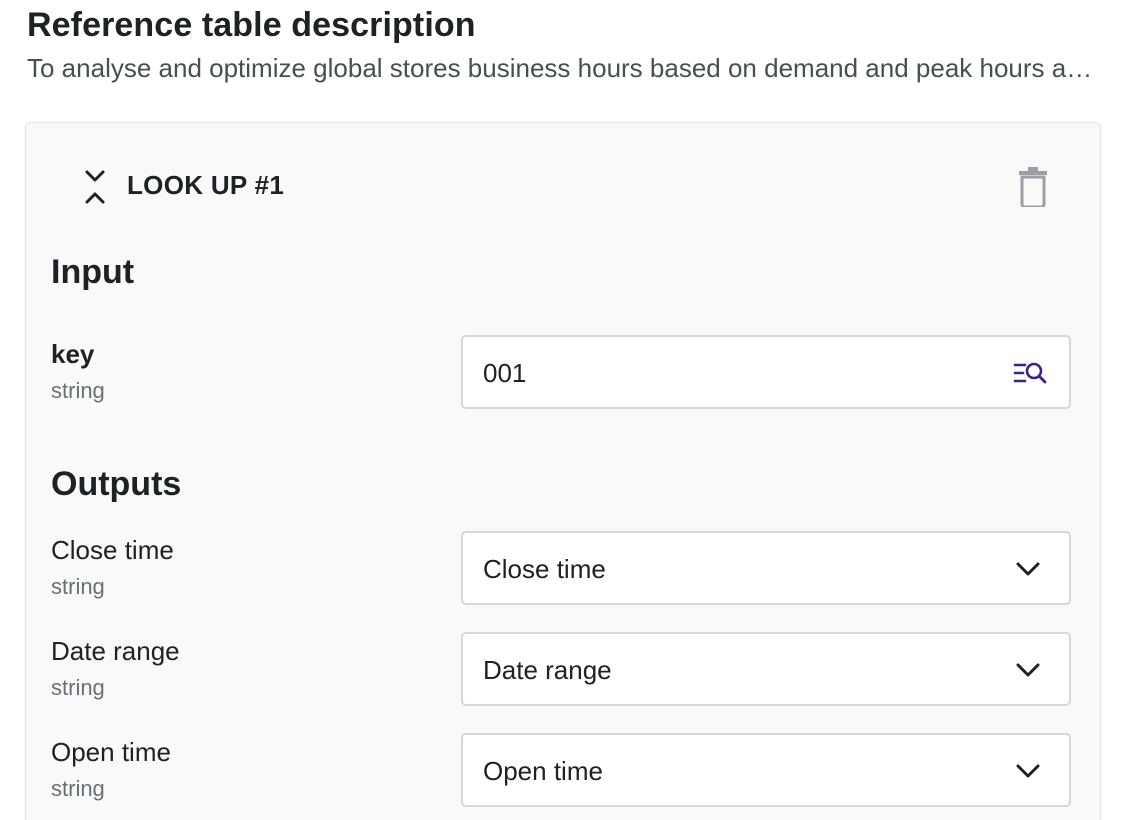 The image size is (1124, 820). What do you see at coordinates (766, 372) in the screenshot?
I see `key-input: 001` at bounding box center [766, 372].